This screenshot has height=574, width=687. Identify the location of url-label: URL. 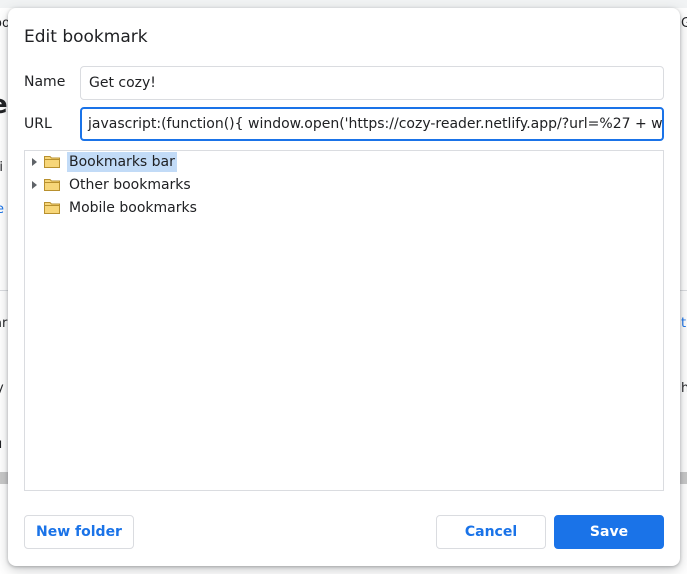
(38, 124).